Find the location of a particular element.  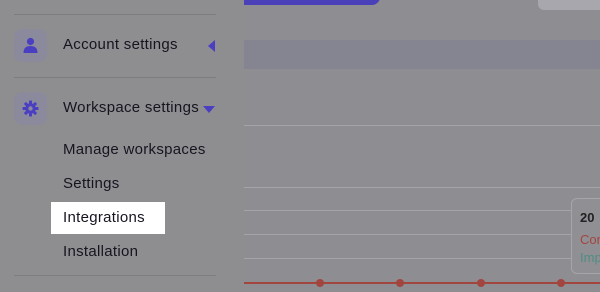

primary-action-button is located at coordinates (306, 2).